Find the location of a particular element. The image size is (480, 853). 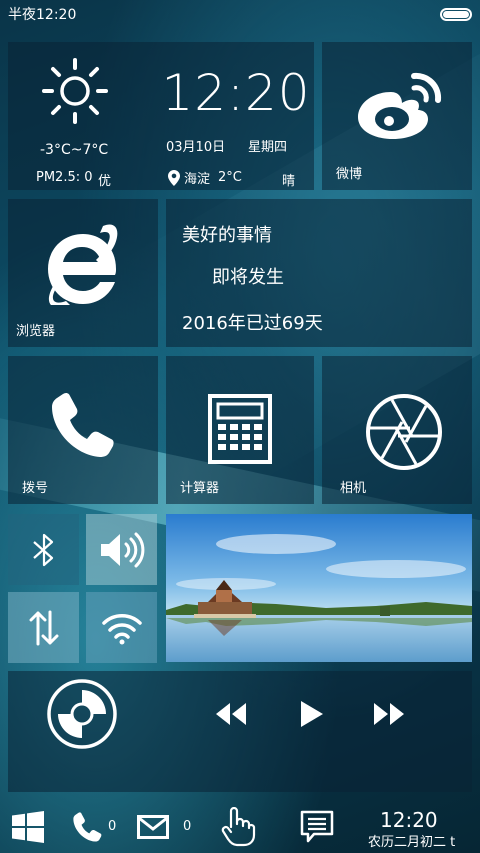

motto-tile: 美好的事情 即将发生 2016年已过69天 is located at coordinates (319, 273).